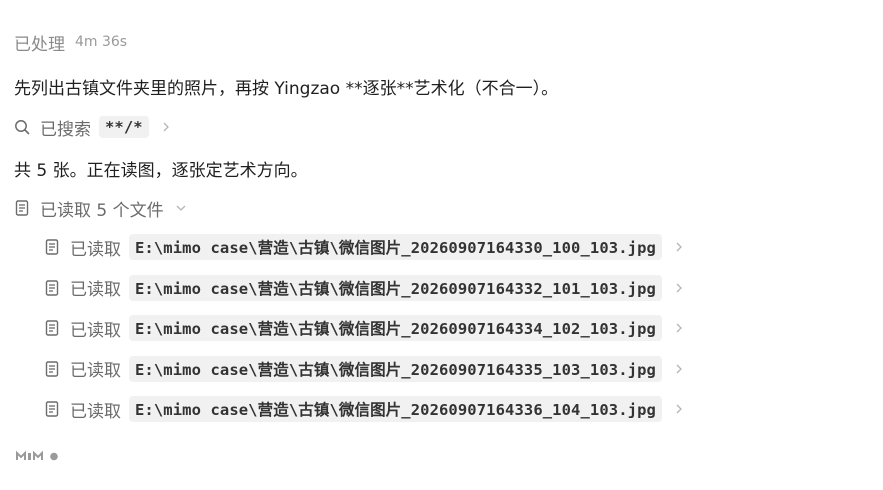 This screenshot has height=490, width=883. I want to click on search-label: 已搜索, so click(65, 129).